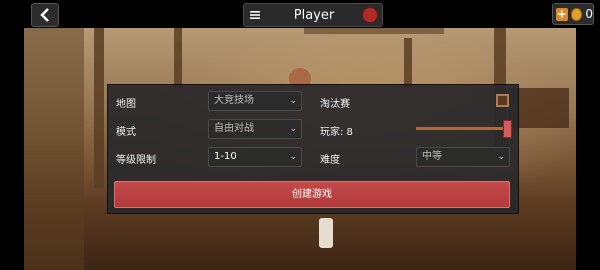 The height and width of the screenshot is (270, 600). Describe the element at coordinates (335, 104) in the screenshot. I see `elimination-label: 淘汰赛` at that location.